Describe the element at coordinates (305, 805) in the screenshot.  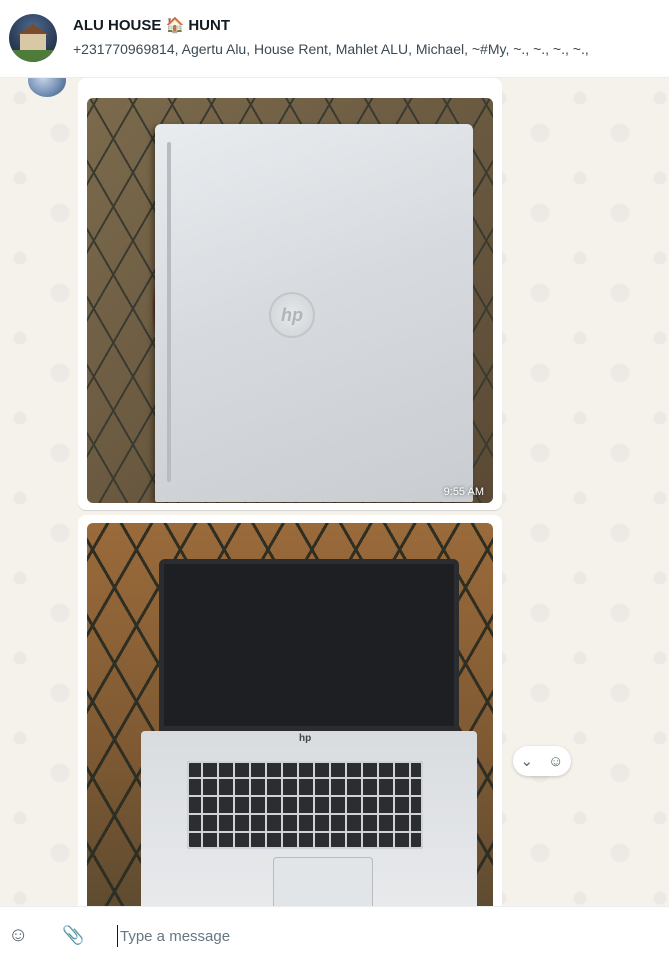
I see `laptop-keyboard` at that location.